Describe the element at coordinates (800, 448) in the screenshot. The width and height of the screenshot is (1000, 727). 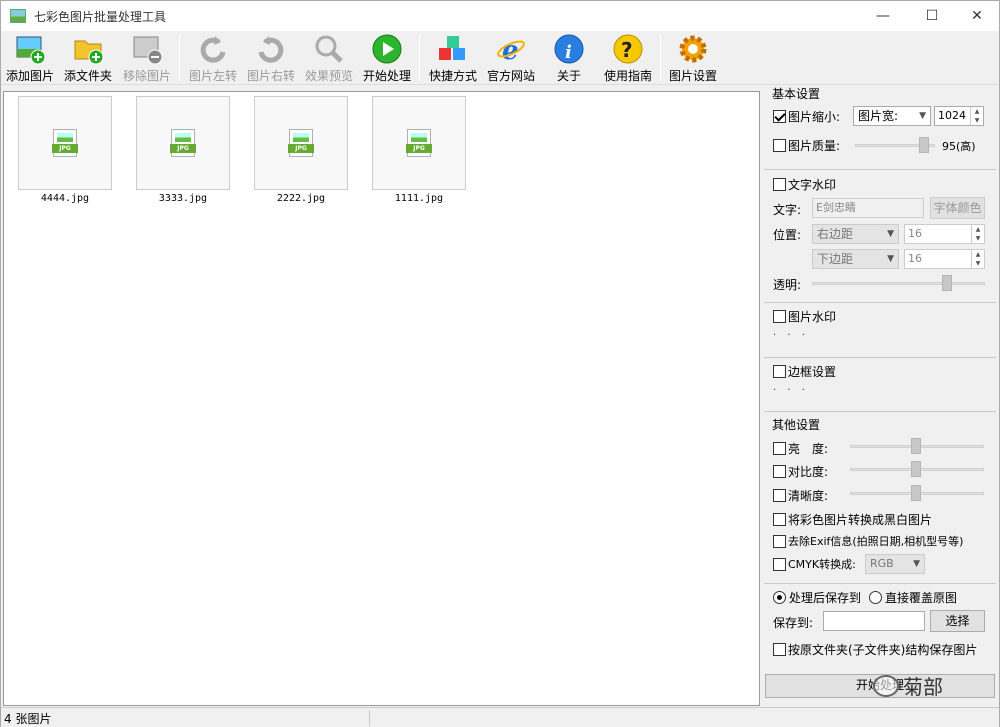
I see `brightness-checkbox: 亮 度:` at that location.